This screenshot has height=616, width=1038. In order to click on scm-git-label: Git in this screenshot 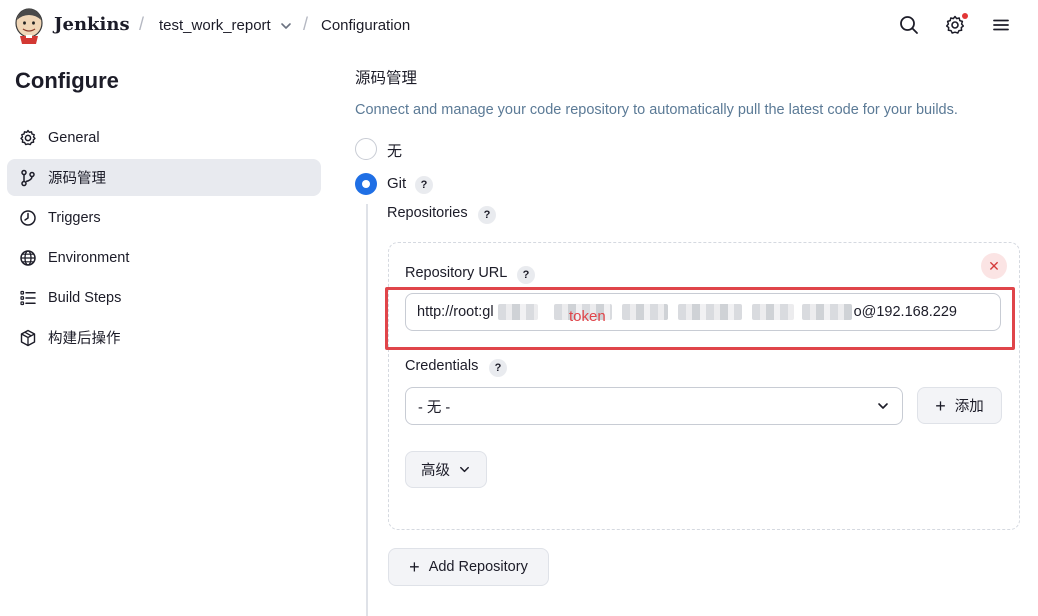, I will do `click(396, 183)`.